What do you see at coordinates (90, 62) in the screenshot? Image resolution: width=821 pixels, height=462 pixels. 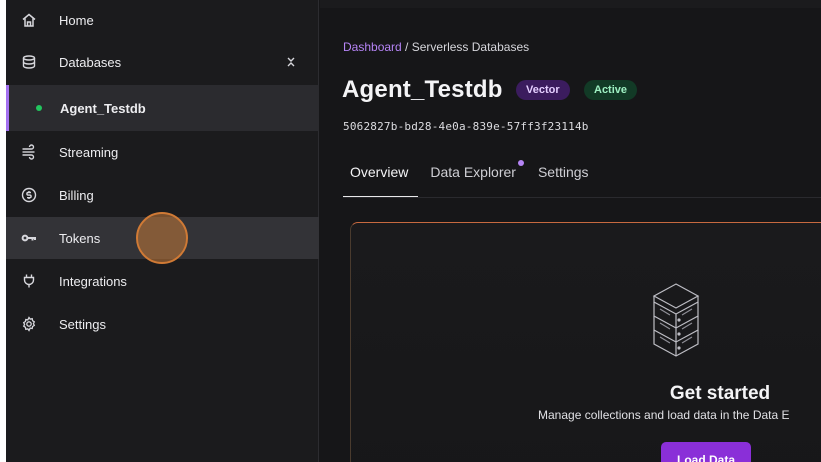 I see `sidebar-item-label: Databases` at bounding box center [90, 62].